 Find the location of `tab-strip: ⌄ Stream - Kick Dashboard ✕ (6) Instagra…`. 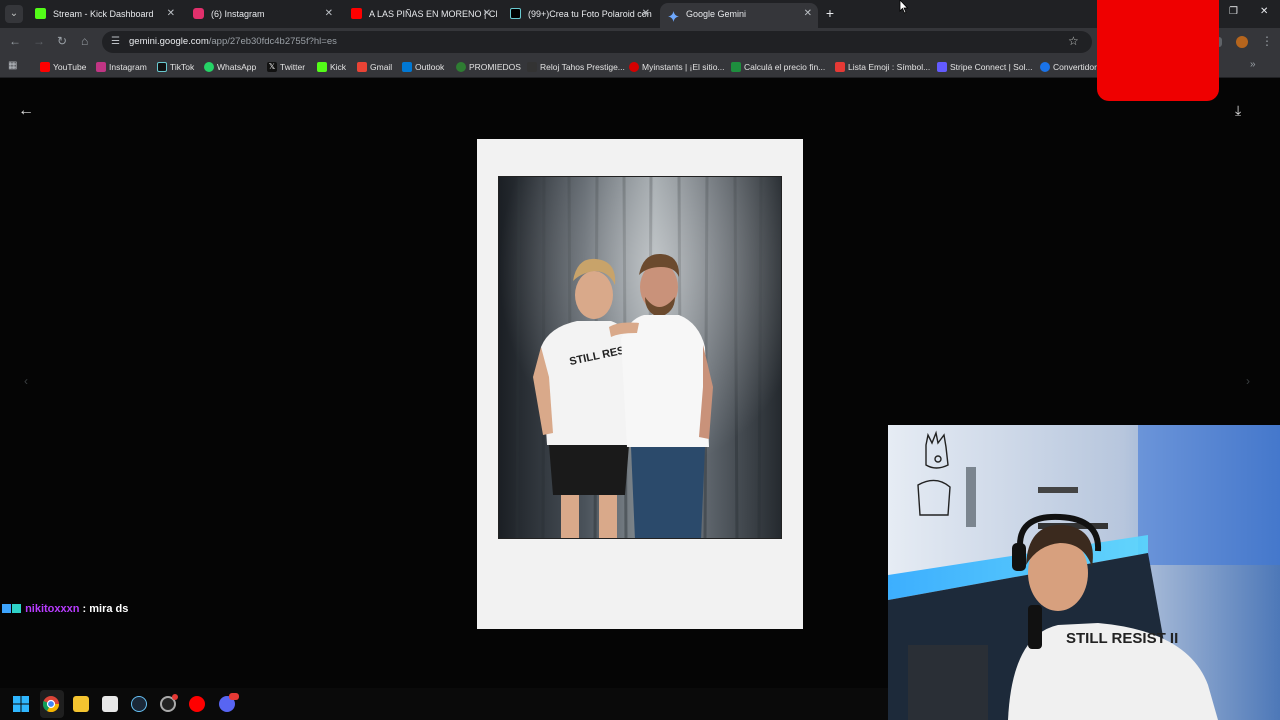

tab-strip: ⌄ Stream - Kick Dashboard ✕ (6) Instagra… is located at coordinates (640, 14).